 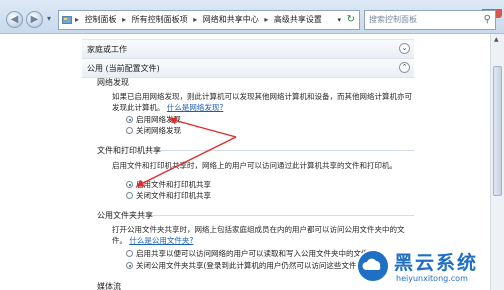 I want to click on scroll-up-icon: ▲, so click(x=496, y=39).